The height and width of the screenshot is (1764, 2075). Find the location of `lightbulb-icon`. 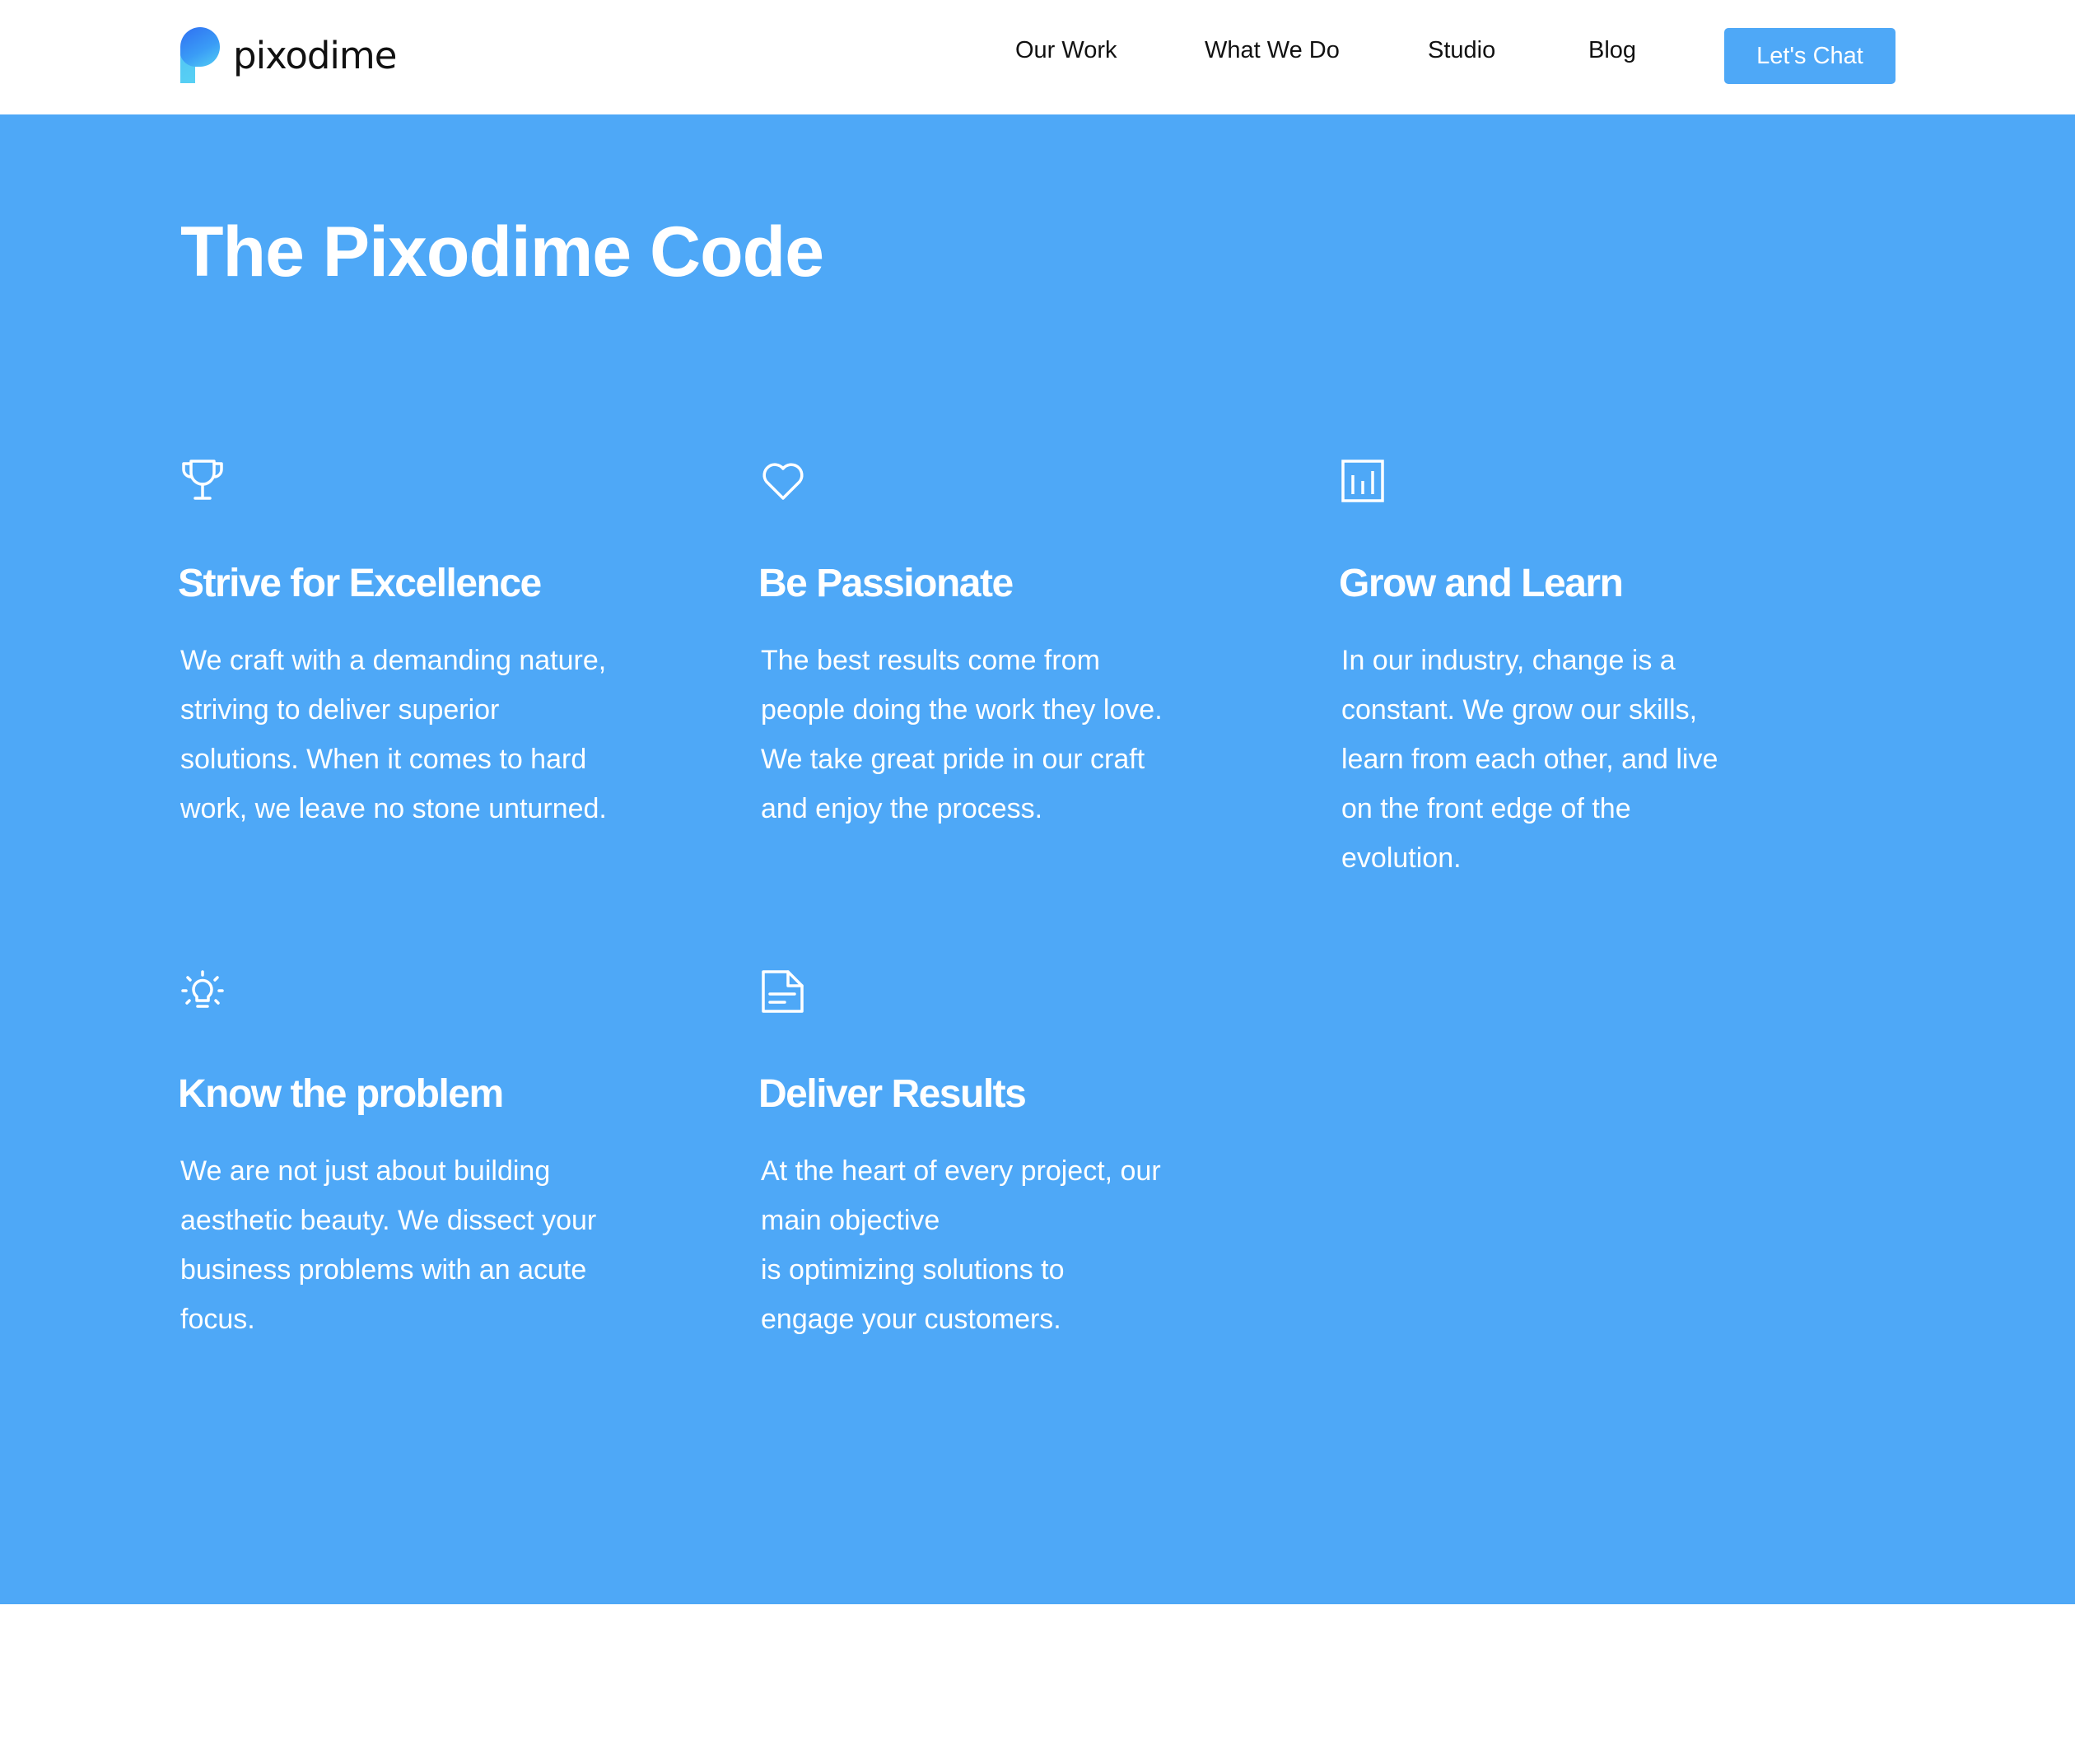

lightbulb-icon is located at coordinates (202, 991).